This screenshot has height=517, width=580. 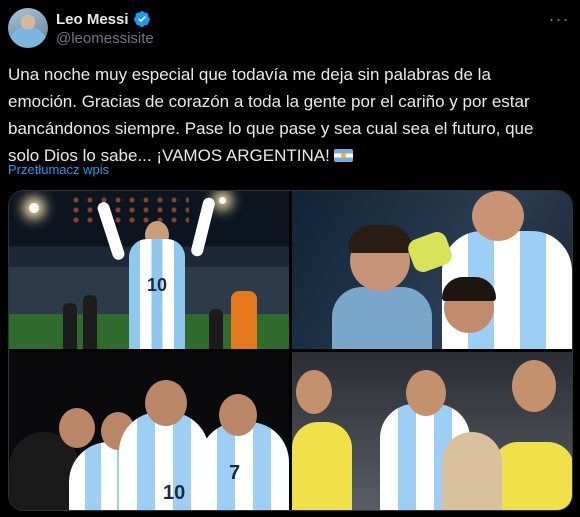 What do you see at coordinates (559, 19) in the screenshot?
I see `more-options-icon: ···` at bounding box center [559, 19].